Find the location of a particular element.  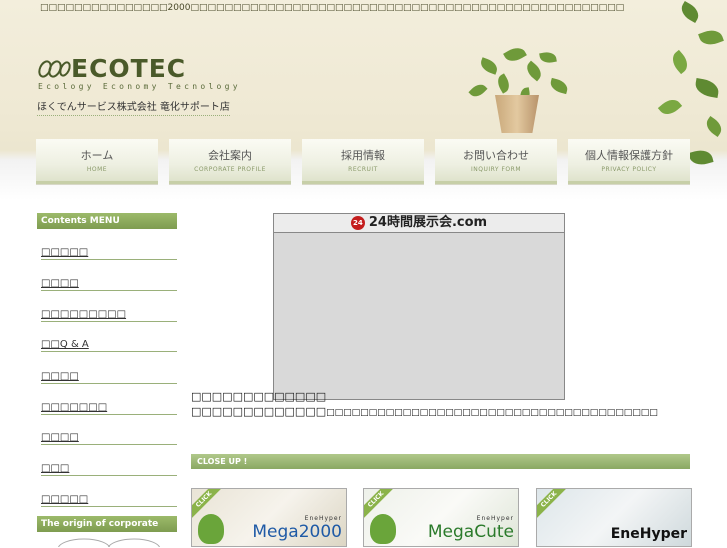

product-brand-name: EneHyper is located at coordinates (648, 534).